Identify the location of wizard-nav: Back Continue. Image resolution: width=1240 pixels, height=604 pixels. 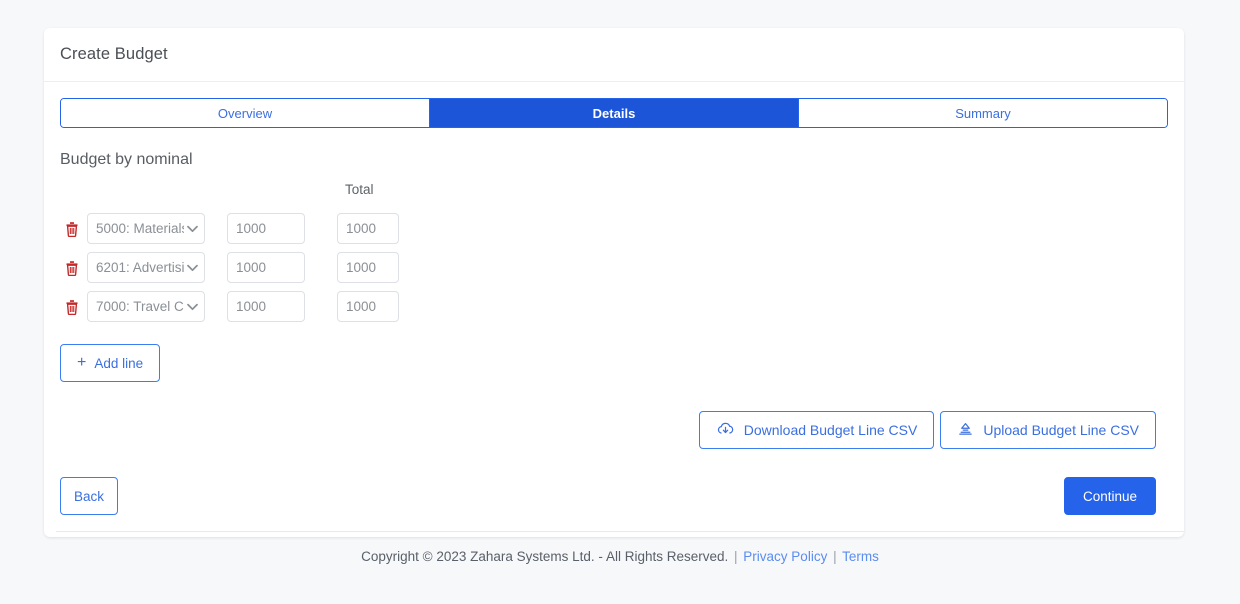
(614, 496).